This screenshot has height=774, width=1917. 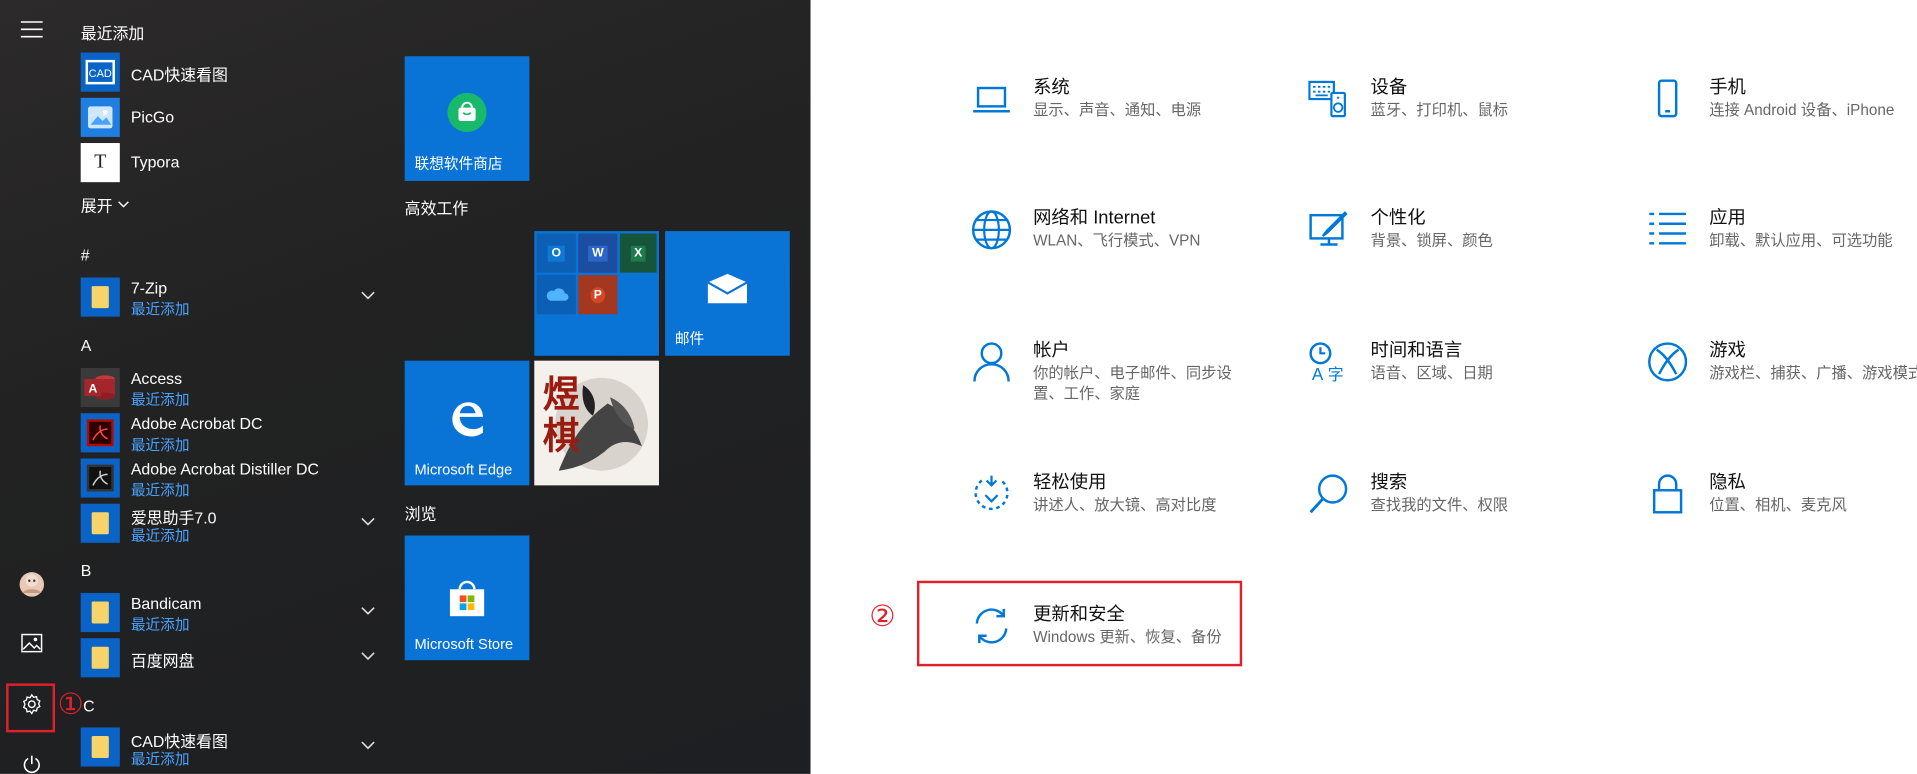 What do you see at coordinates (233, 747) in the screenshot?
I see `app-item-cad-2: CAD快速看图 最近添加` at bounding box center [233, 747].